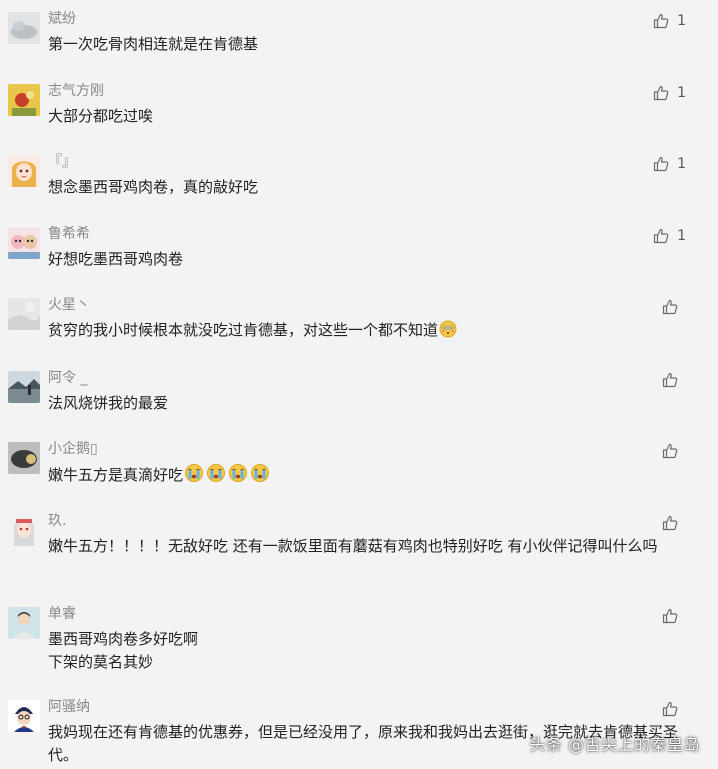 The width and height of the screenshot is (718, 769). What do you see at coordinates (69, 234) in the screenshot?
I see `username: 鲁希希` at bounding box center [69, 234].